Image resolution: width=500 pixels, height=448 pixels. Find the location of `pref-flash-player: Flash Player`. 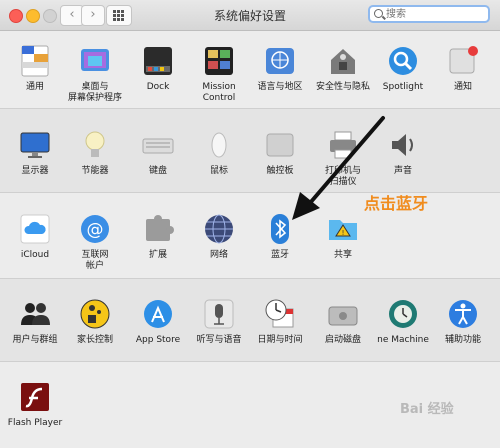

pref-flash-player: Flash Player is located at coordinates (35, 404).